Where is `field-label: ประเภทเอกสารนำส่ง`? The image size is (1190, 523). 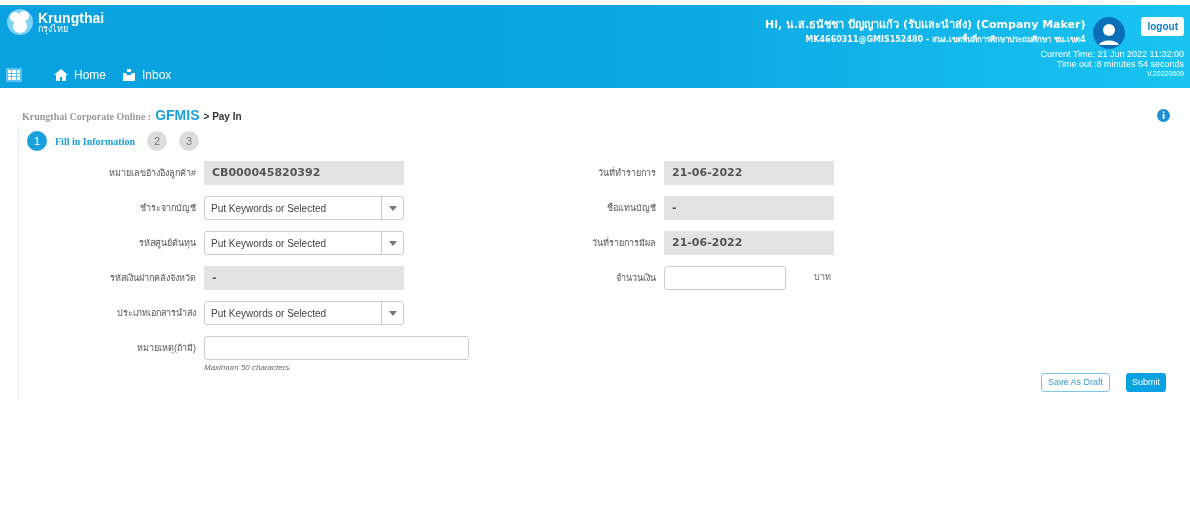 field-label: ประเภทเอกสารนำส่ง is located at coordinates (156, 313).